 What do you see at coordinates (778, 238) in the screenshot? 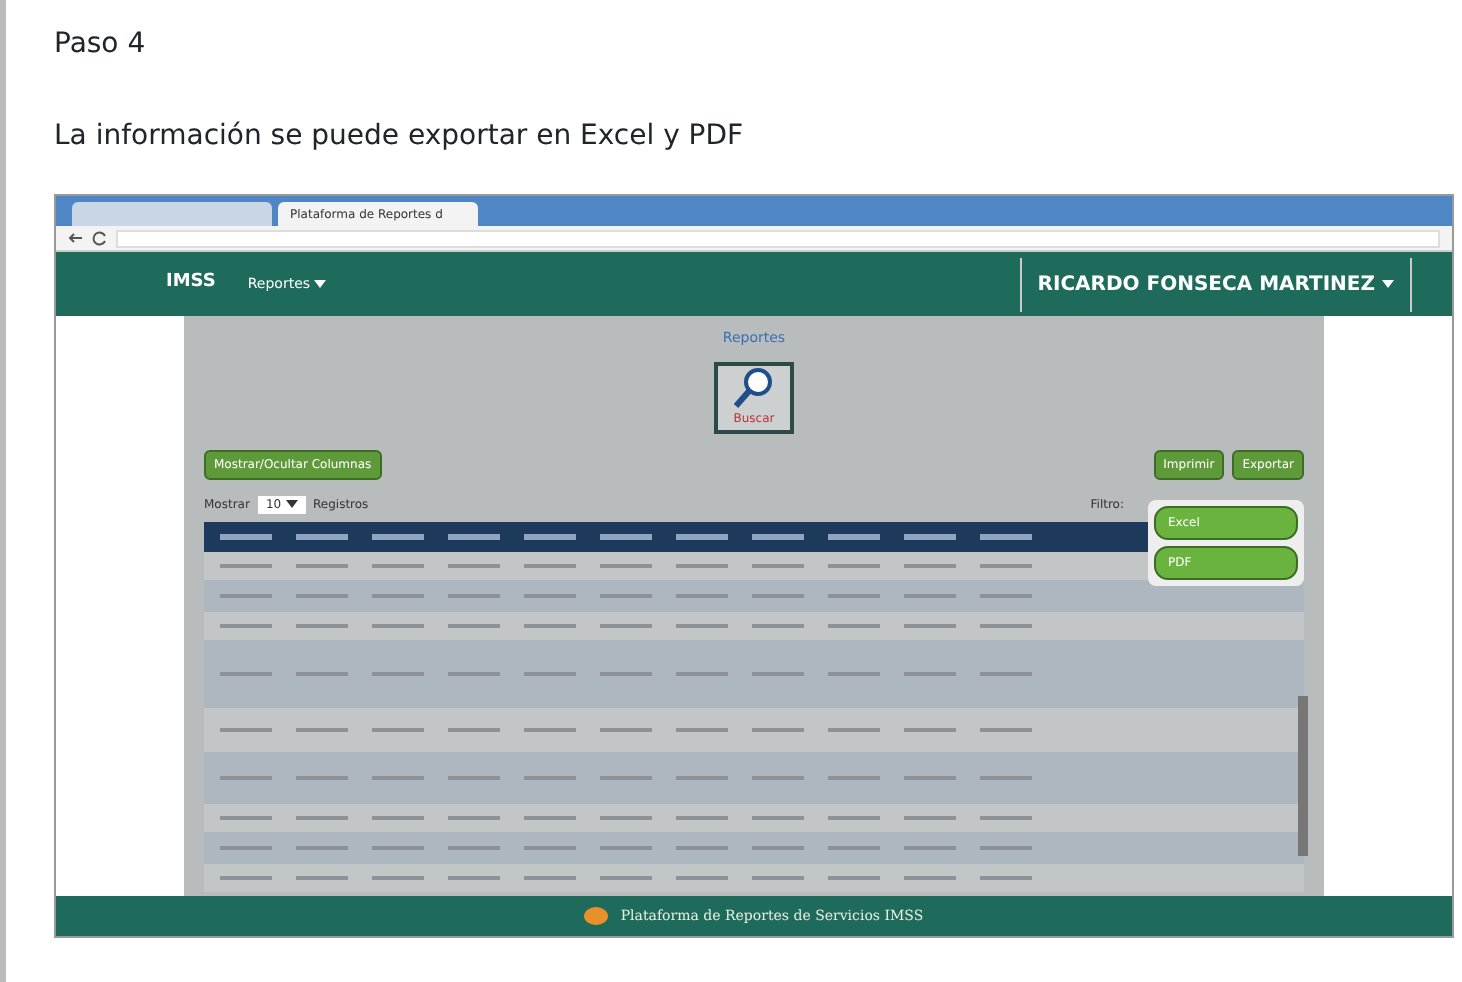
I see `address-field` at bounding box center [778, 238].